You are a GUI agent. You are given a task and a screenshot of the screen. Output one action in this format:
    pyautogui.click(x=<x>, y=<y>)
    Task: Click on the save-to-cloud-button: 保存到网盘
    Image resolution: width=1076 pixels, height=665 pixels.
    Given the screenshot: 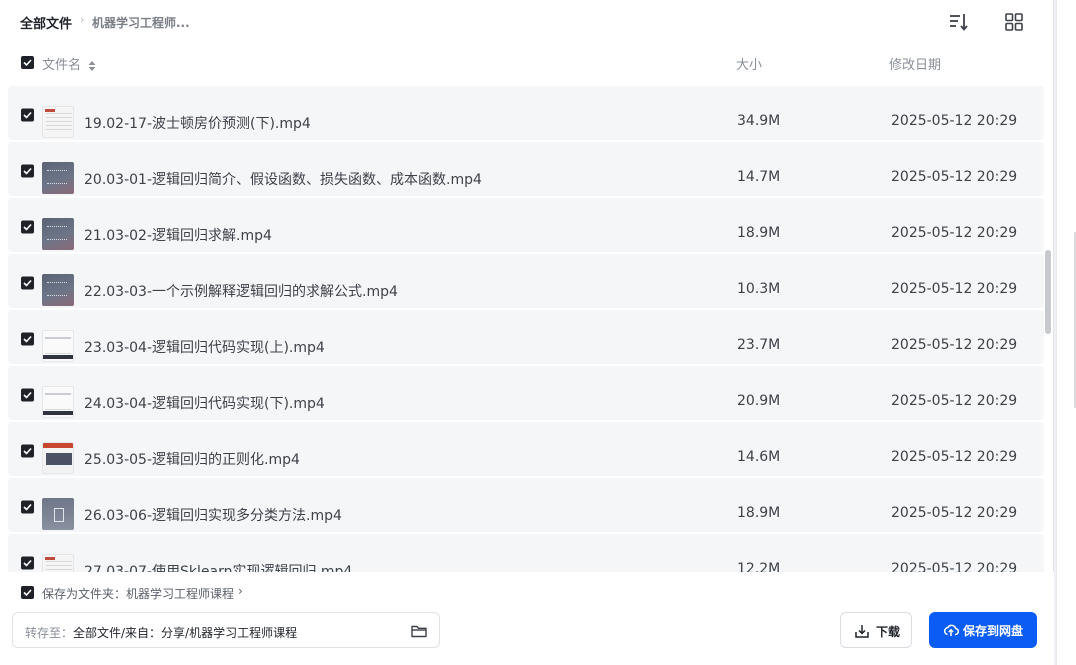 What is the action you would take?
    pyautogui.click(x=983, y=630)
    